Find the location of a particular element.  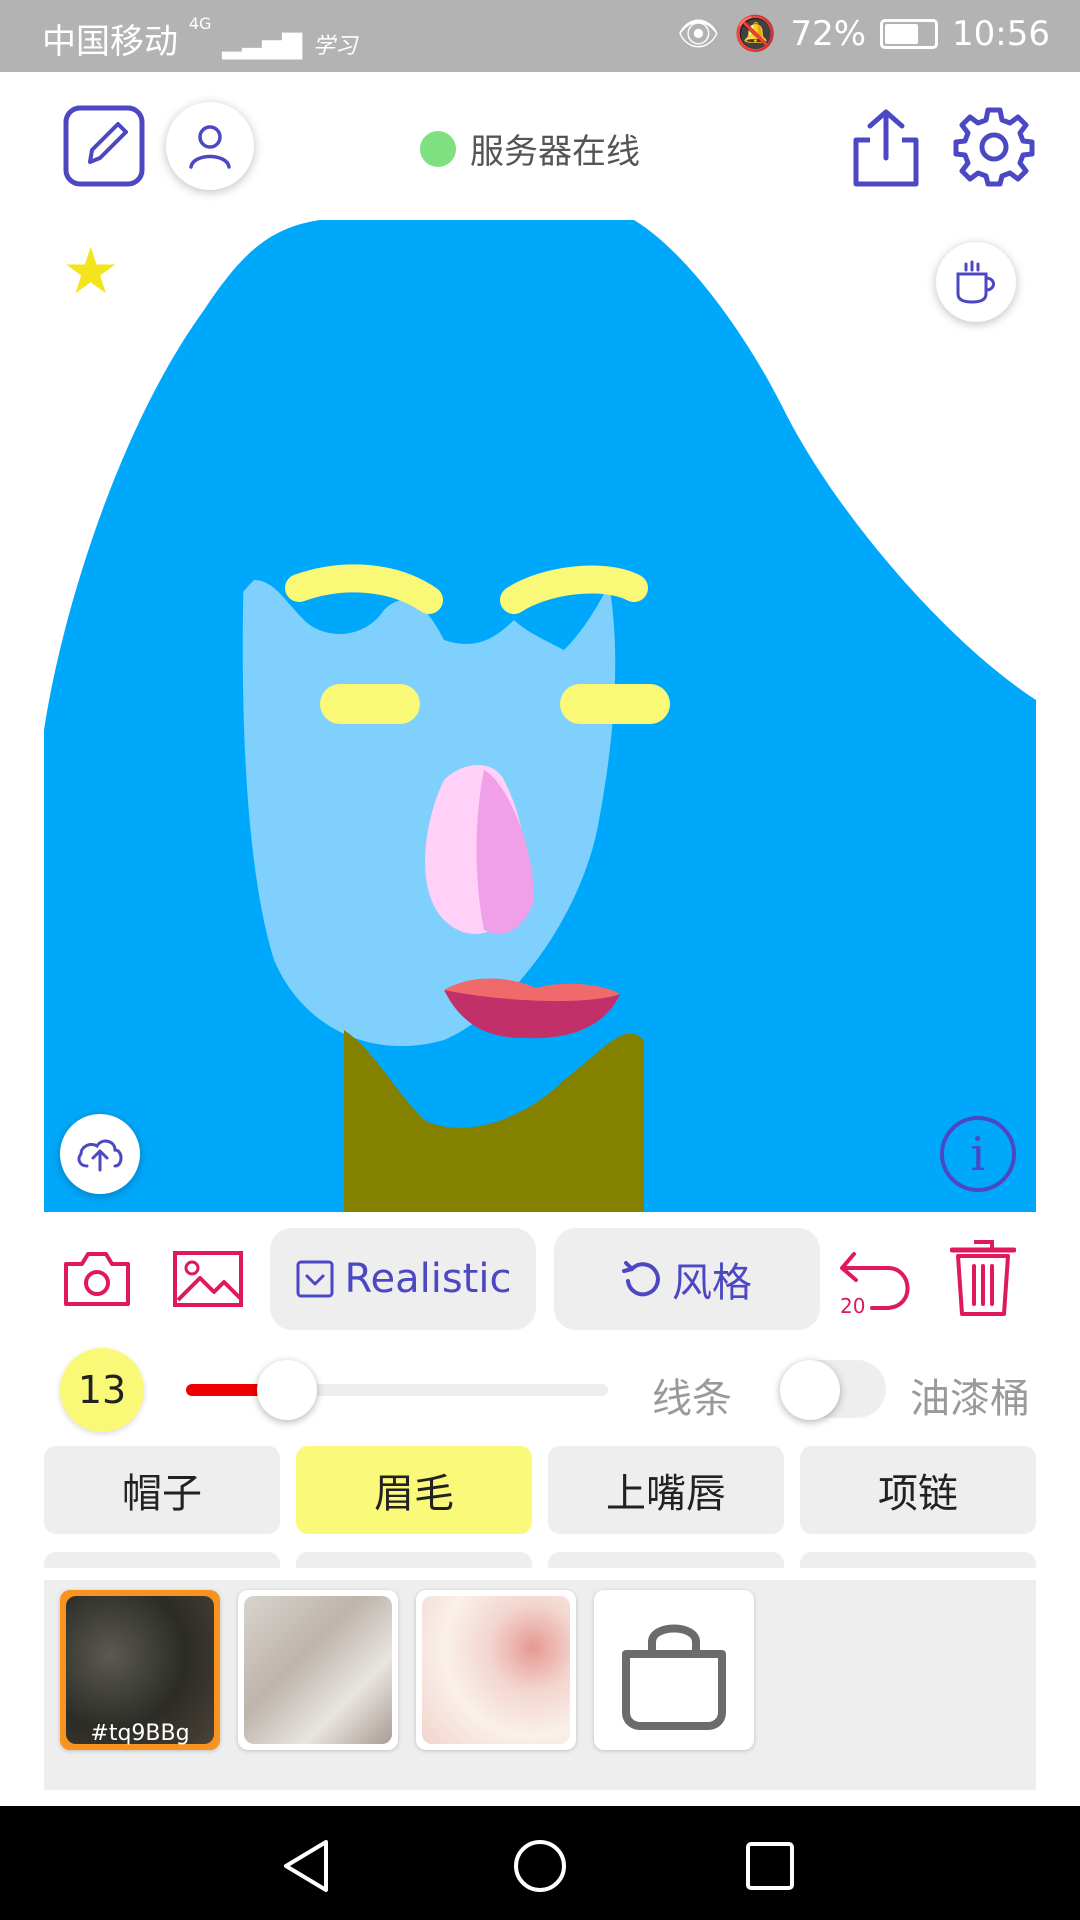

profile-button is located at coordinates (210, 146).